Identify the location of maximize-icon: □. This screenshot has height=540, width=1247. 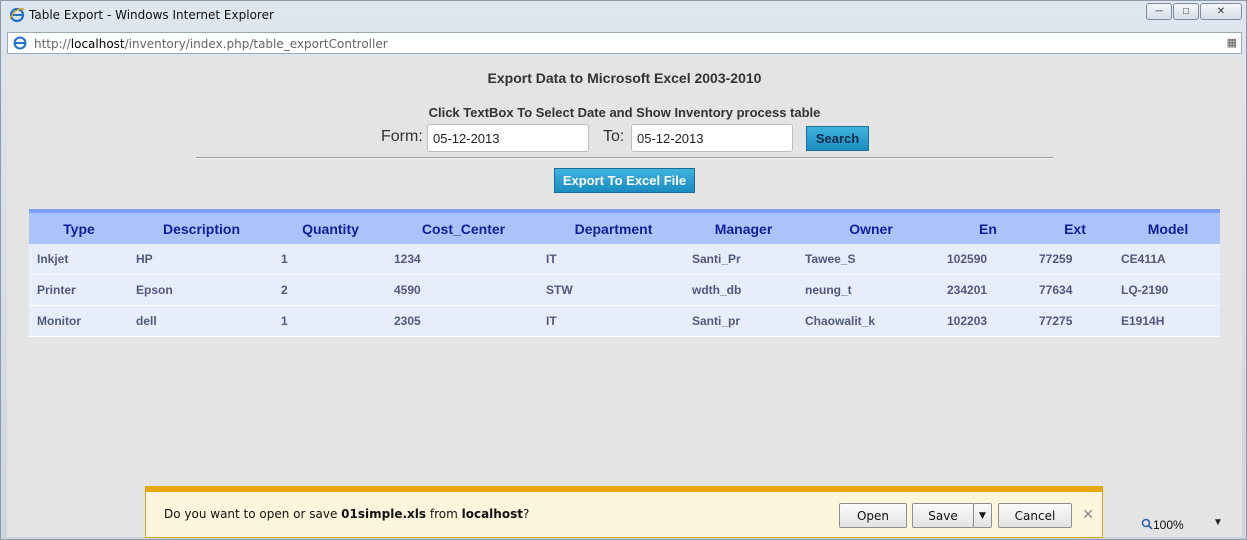
(1186, 11).